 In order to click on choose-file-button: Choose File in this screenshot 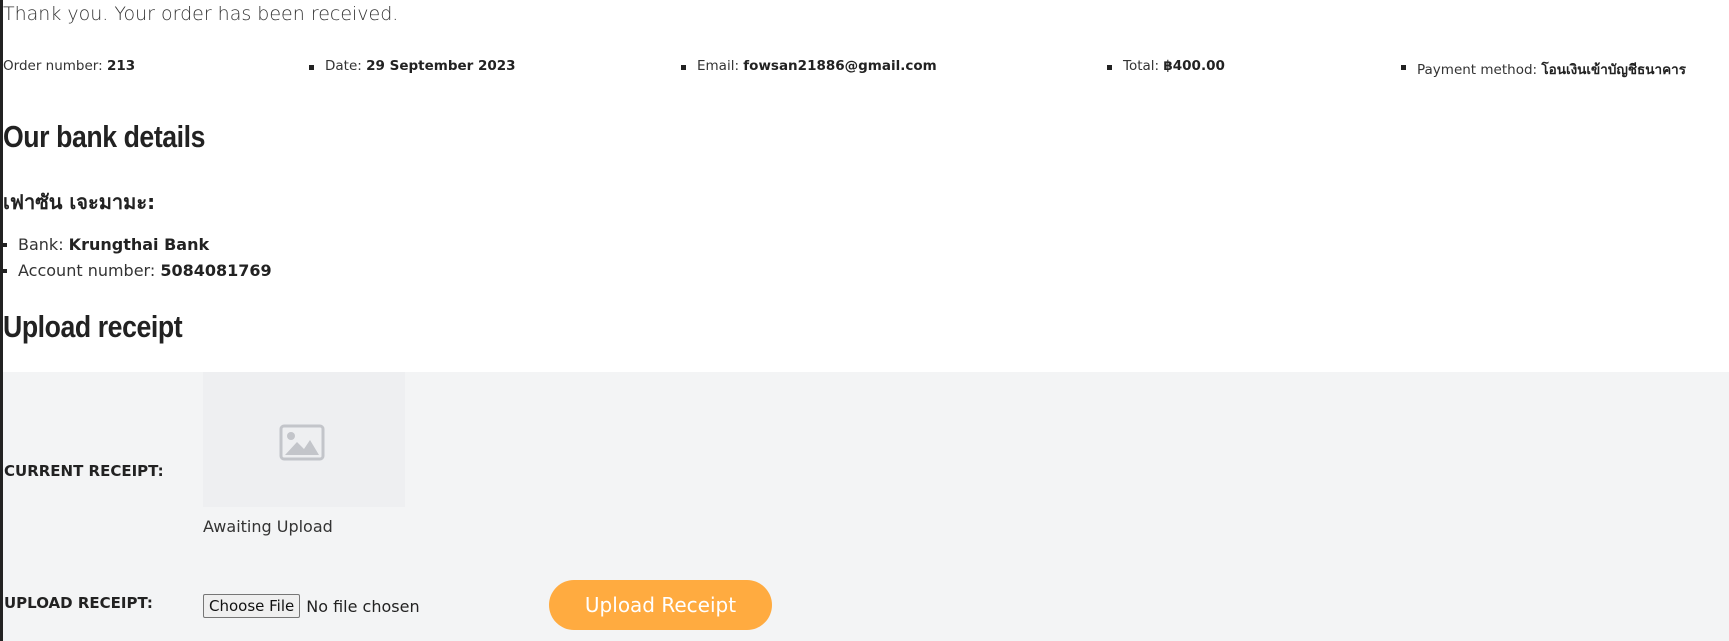, I will do `click(252, 606)`.